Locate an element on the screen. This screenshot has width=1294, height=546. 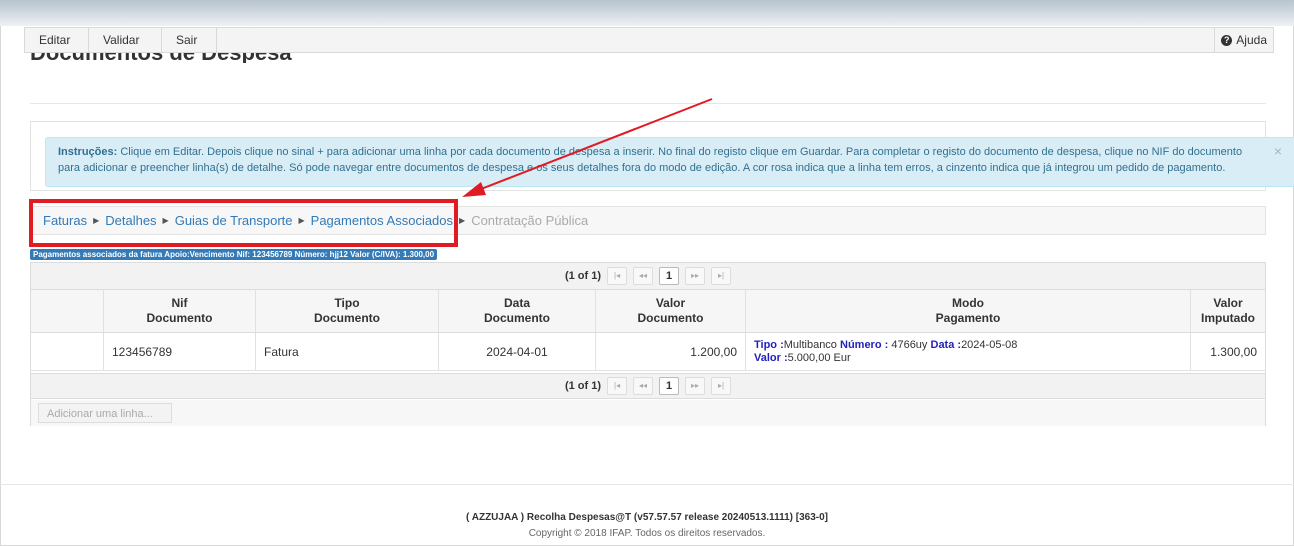
column-header-imputado: Valor Imputado is located at coordinates (1227, 311).